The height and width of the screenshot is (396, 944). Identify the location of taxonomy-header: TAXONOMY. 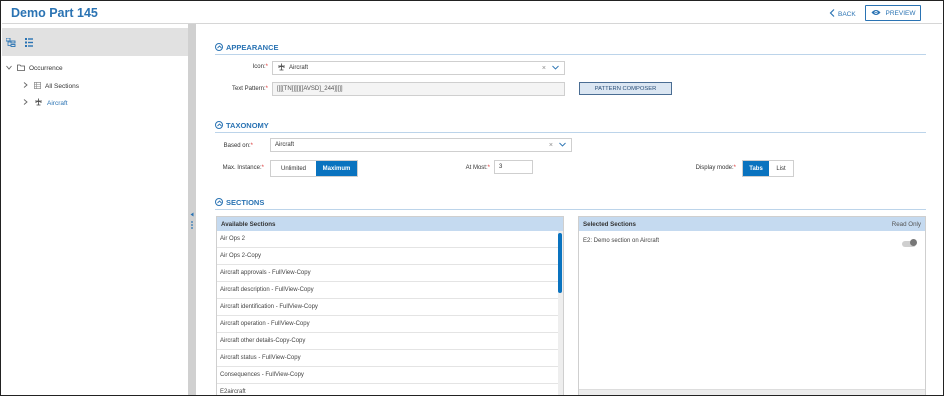
(242, 125).